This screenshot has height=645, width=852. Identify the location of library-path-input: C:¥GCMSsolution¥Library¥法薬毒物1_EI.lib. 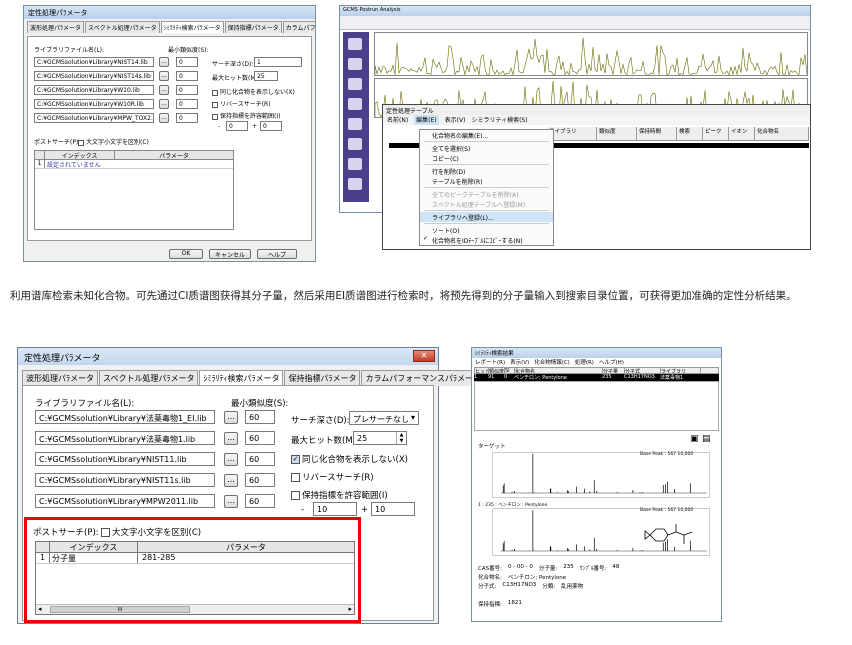
(125, 417).